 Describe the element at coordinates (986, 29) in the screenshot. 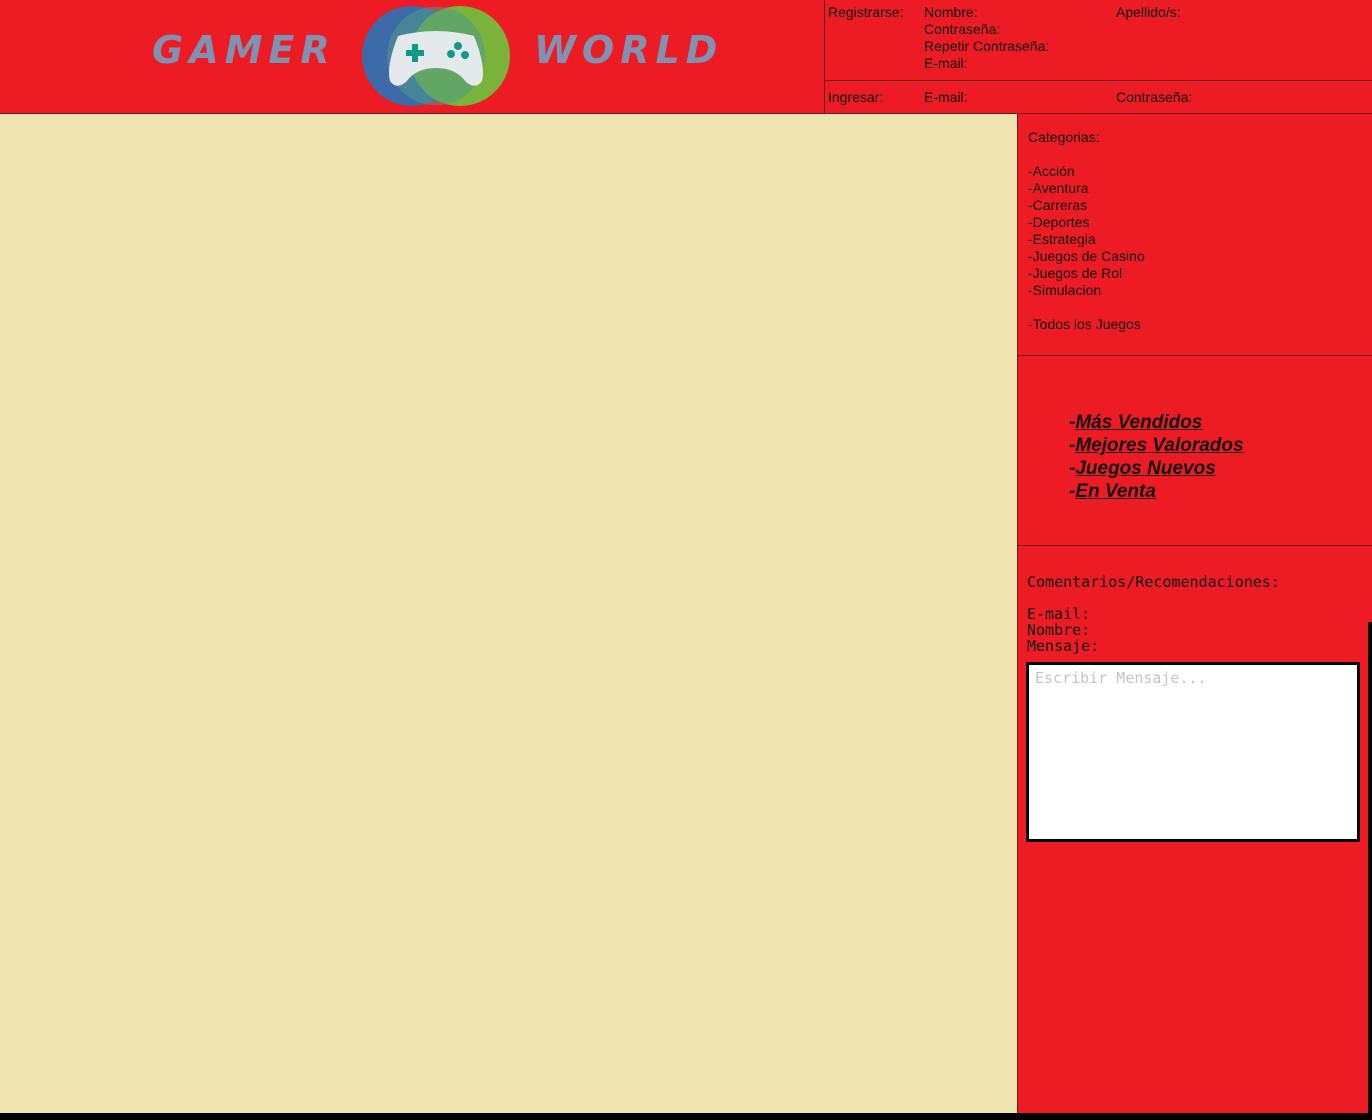

I see `register-password-field: Contraseña:` at that location.